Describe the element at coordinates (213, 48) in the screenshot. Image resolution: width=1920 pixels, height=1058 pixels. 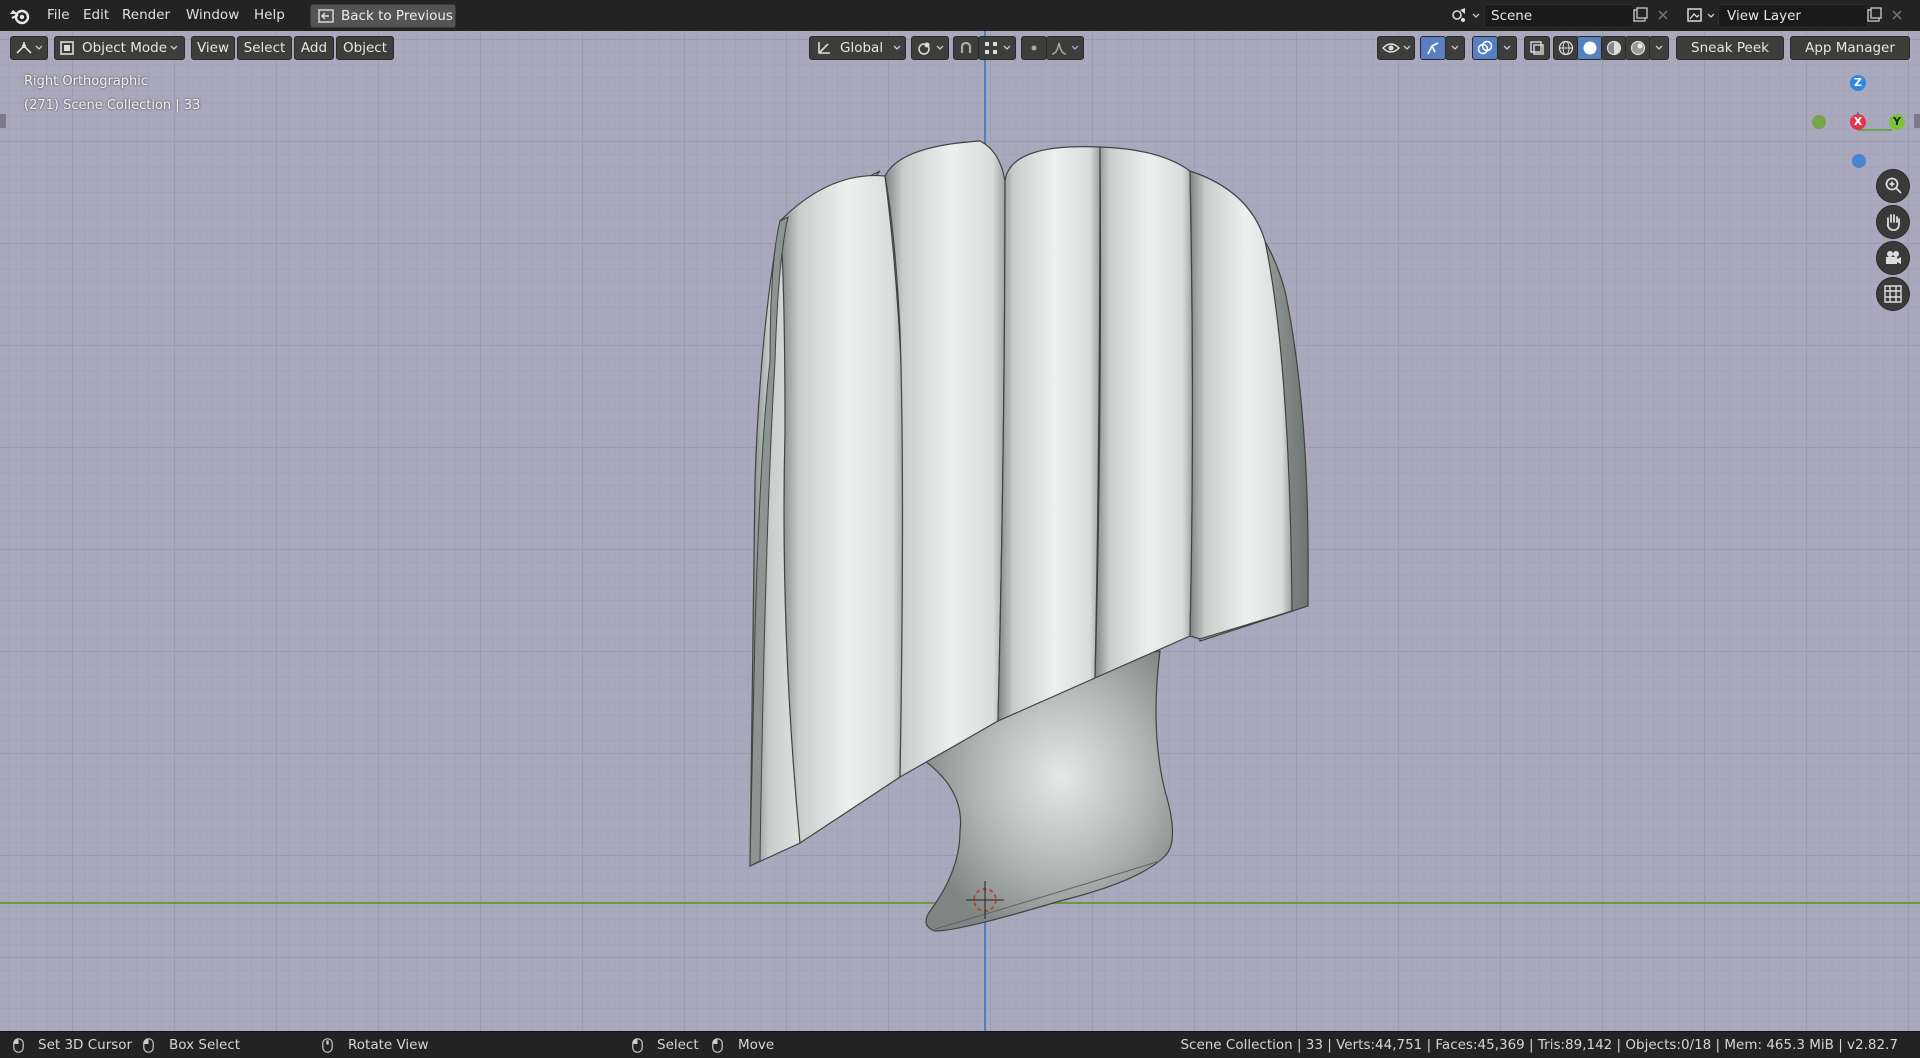
I see `view-menu: View` at that location.